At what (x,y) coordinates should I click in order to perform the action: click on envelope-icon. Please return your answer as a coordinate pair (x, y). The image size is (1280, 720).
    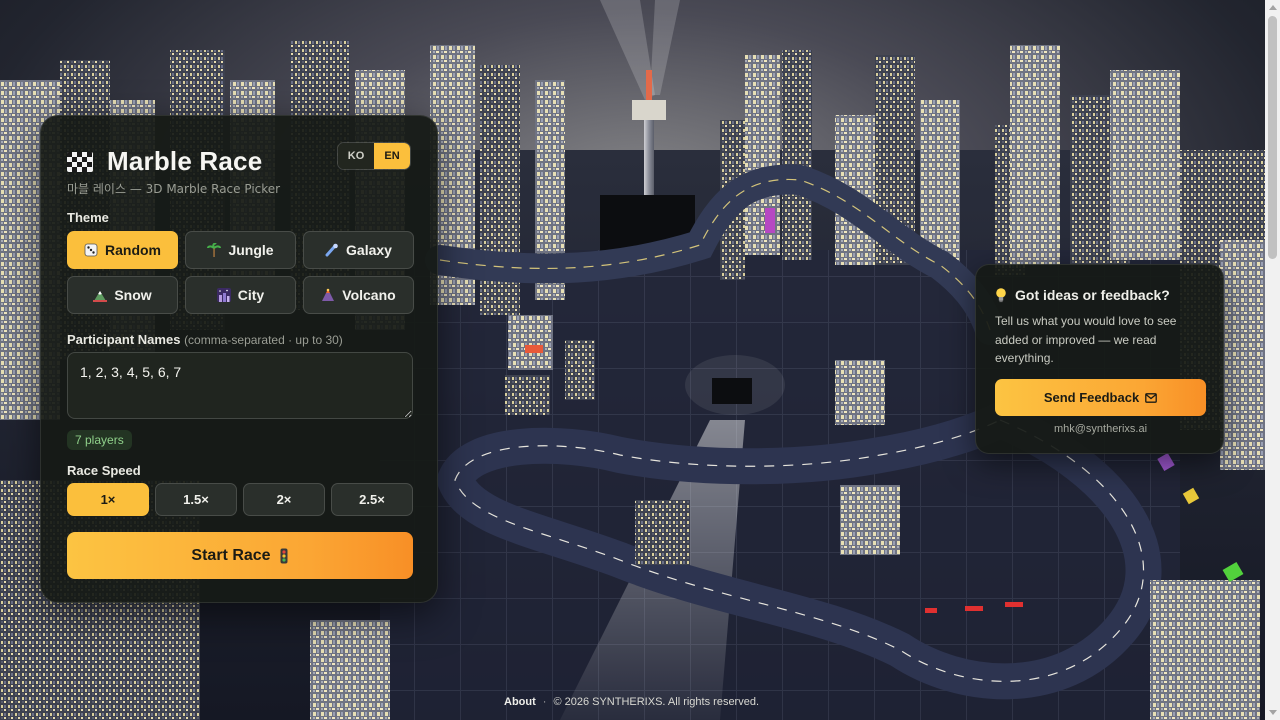
    Looking at the image, I should click on (1151, 397).